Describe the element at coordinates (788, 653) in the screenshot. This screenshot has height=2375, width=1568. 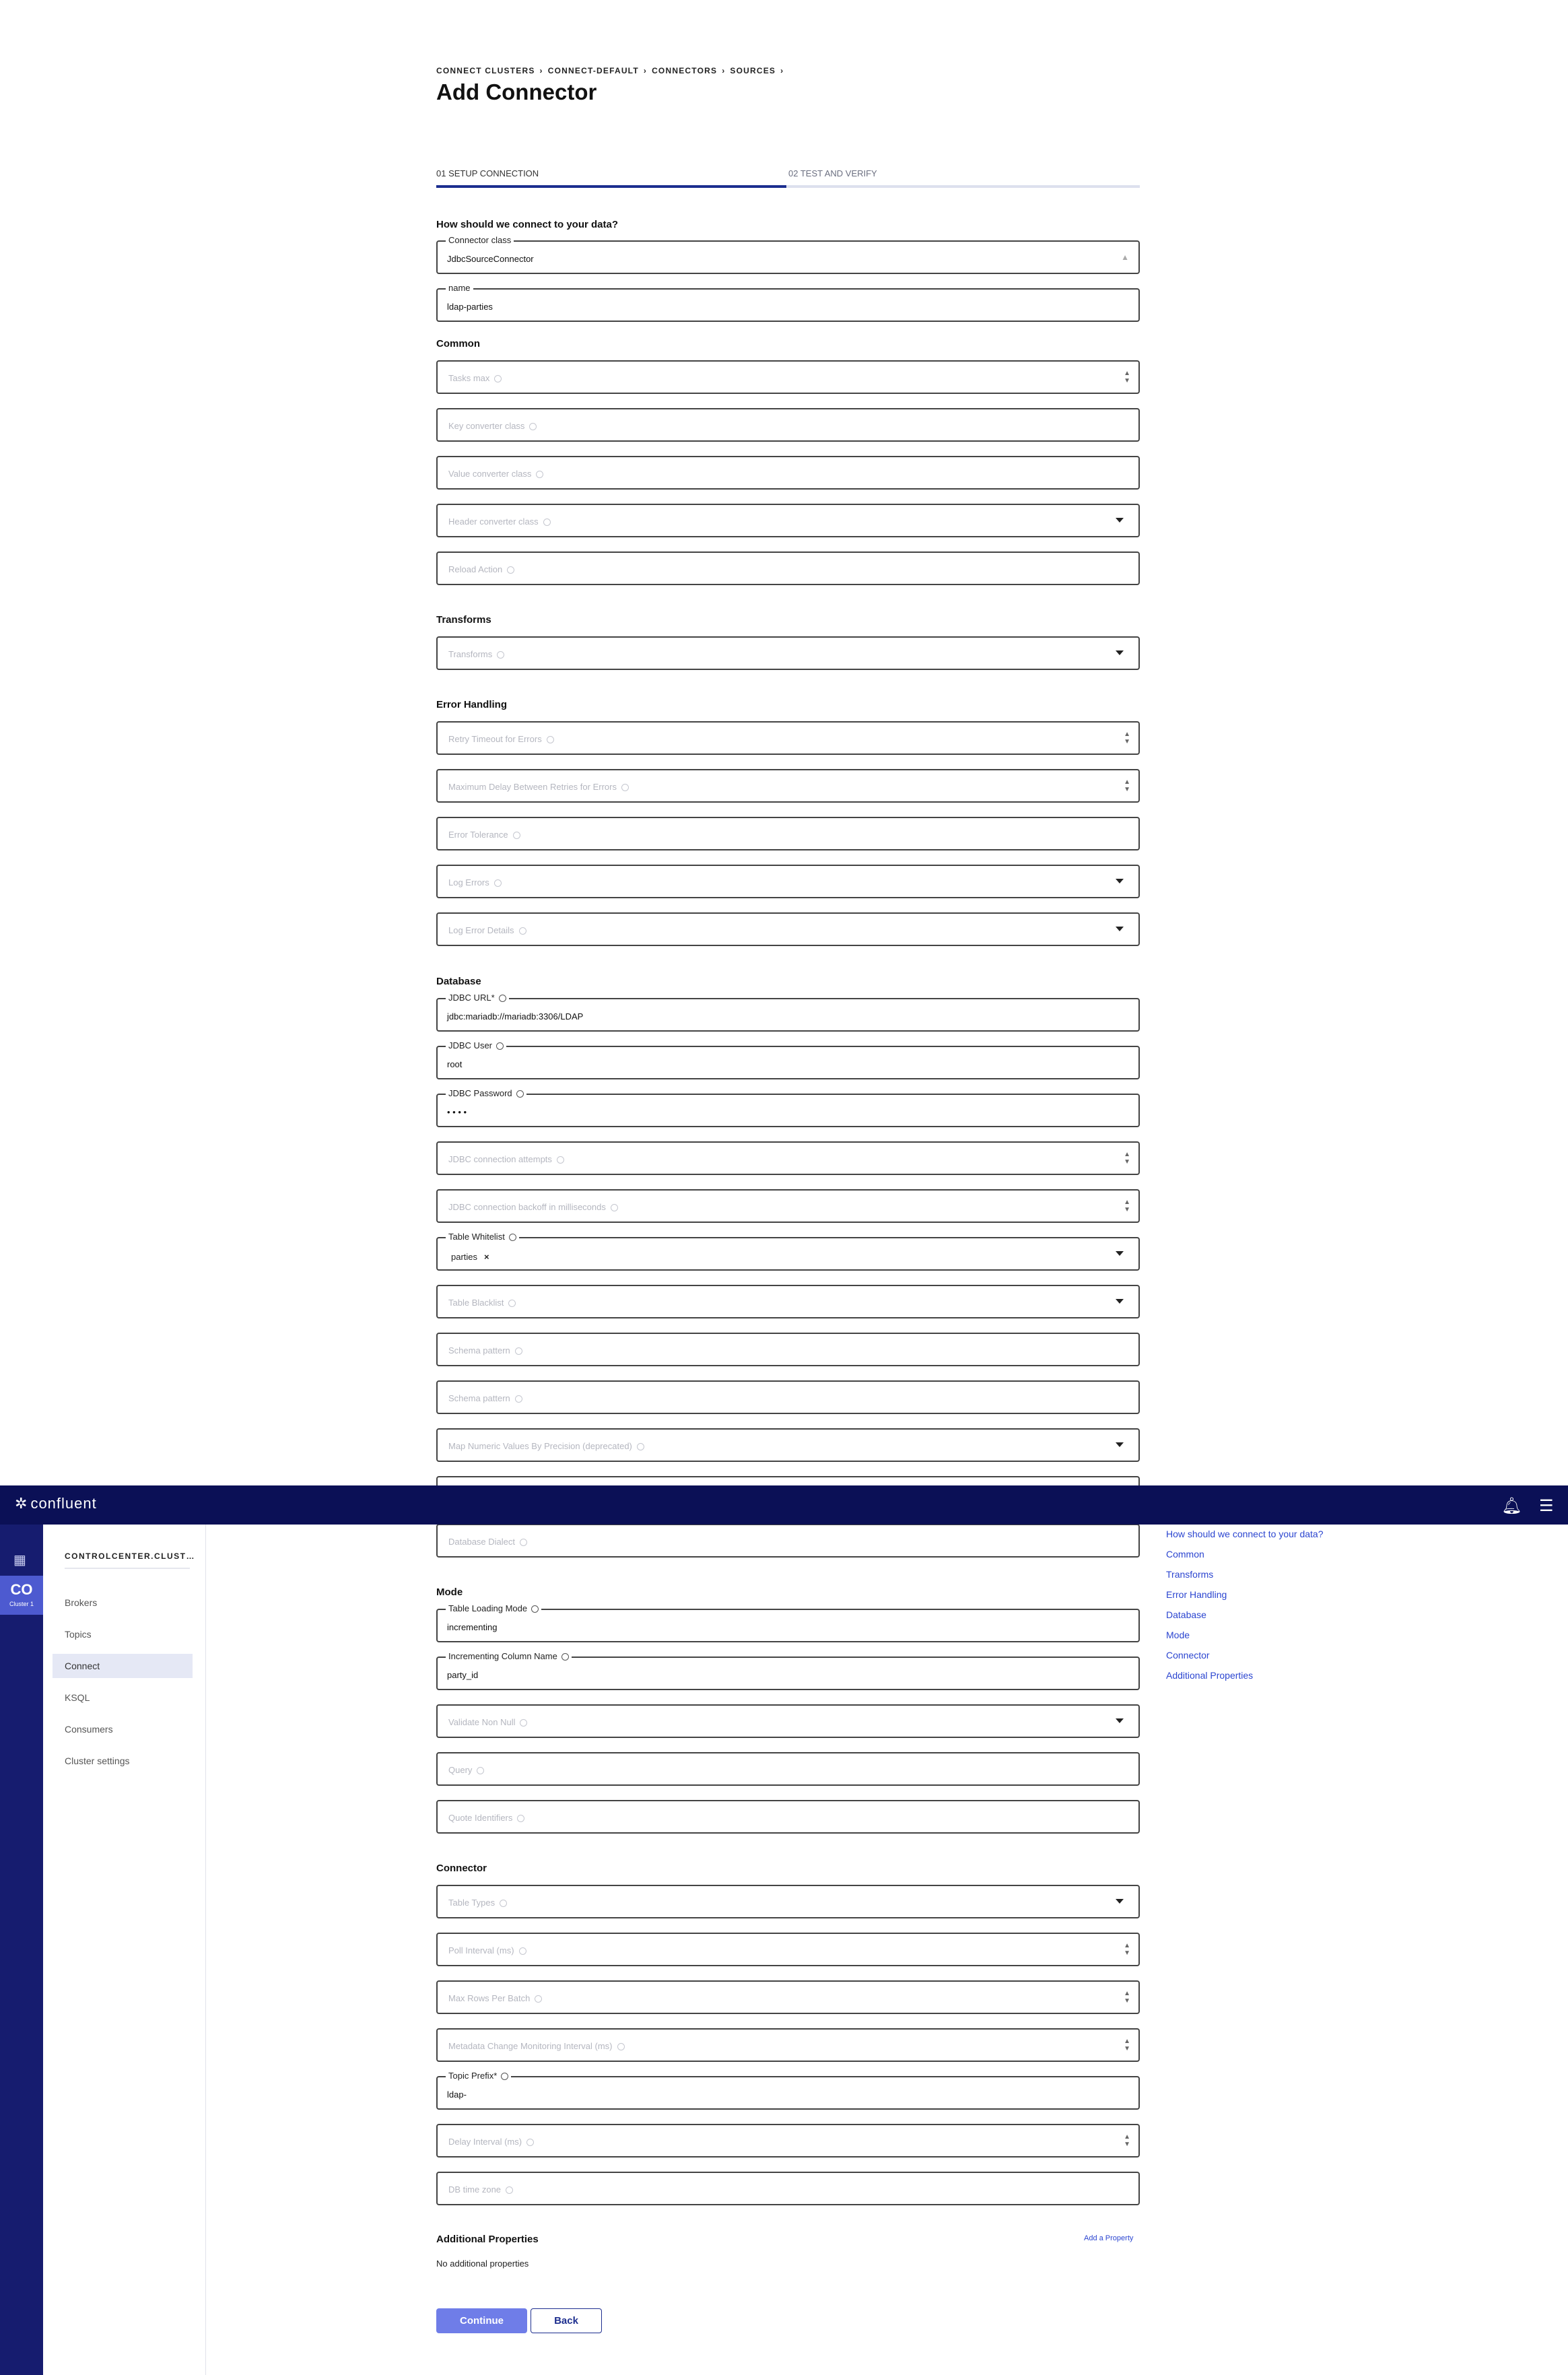
I see `transforms-select: Transforms` at that location.